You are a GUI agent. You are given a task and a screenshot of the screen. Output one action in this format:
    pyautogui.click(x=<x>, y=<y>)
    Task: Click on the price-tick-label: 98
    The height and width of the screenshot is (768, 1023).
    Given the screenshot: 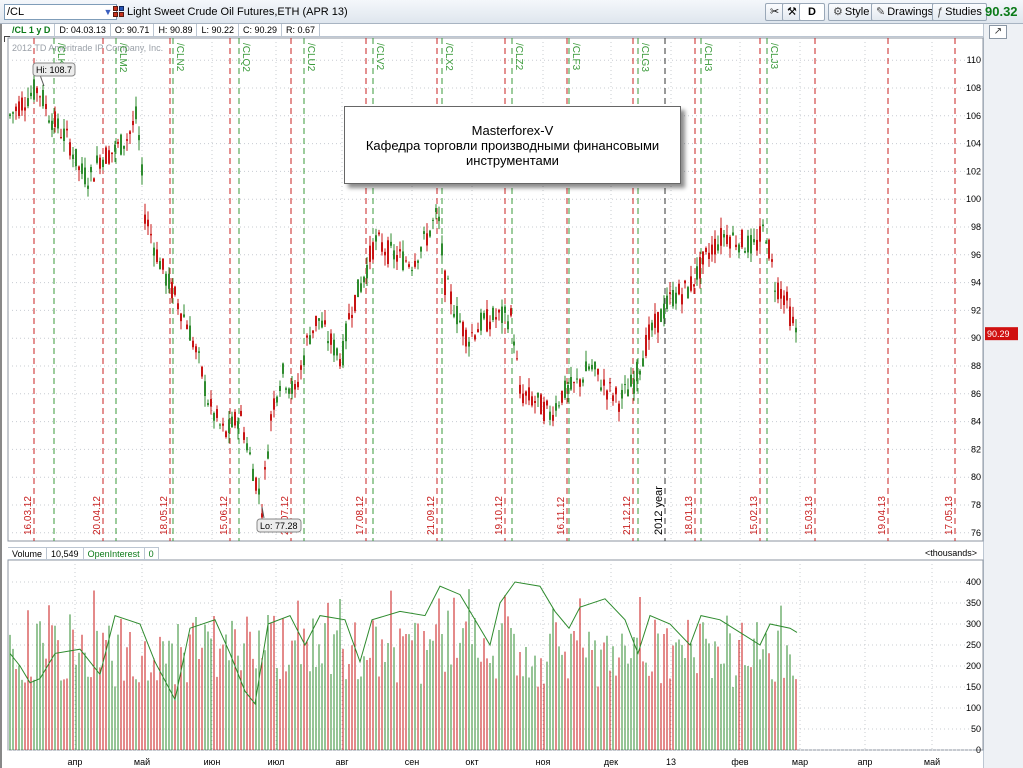 What is the action you would take?
    pyautogui.click(x=976, y=227)
    